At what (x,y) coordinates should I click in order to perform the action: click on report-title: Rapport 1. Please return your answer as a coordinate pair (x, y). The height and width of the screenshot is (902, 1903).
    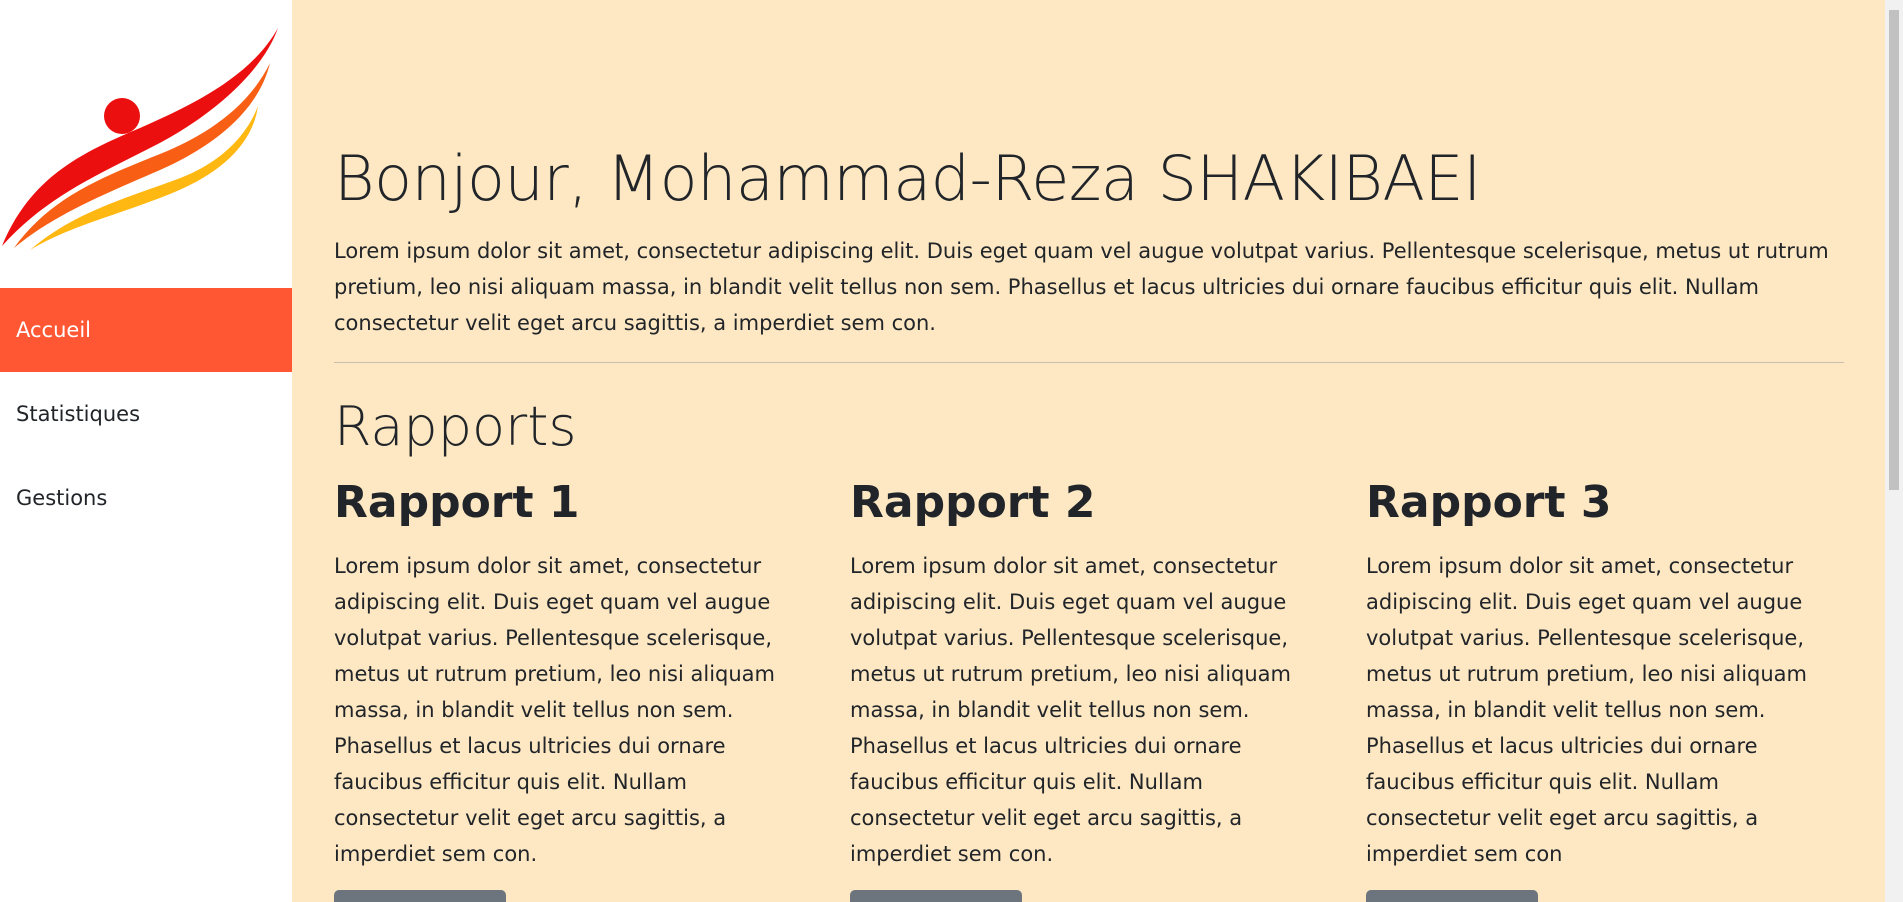
    Looking at the image, I should click on (457, 502).